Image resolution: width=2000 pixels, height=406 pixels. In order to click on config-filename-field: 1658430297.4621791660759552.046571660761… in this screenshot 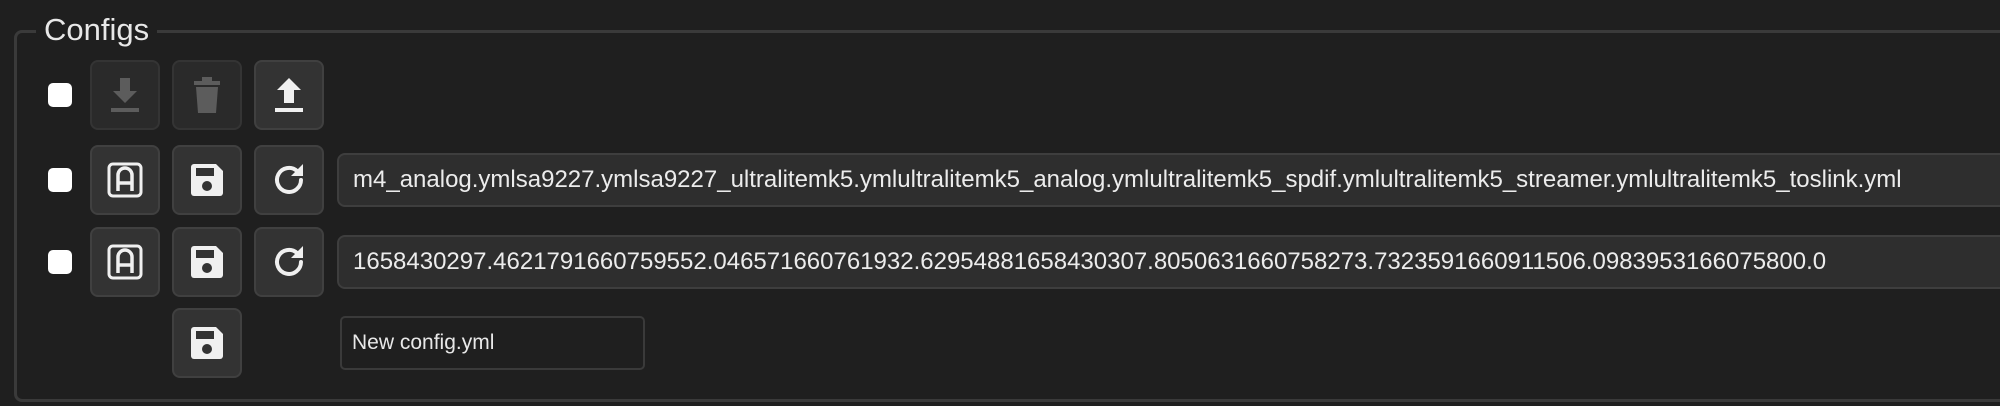, I will do `click(1168, 262)`.